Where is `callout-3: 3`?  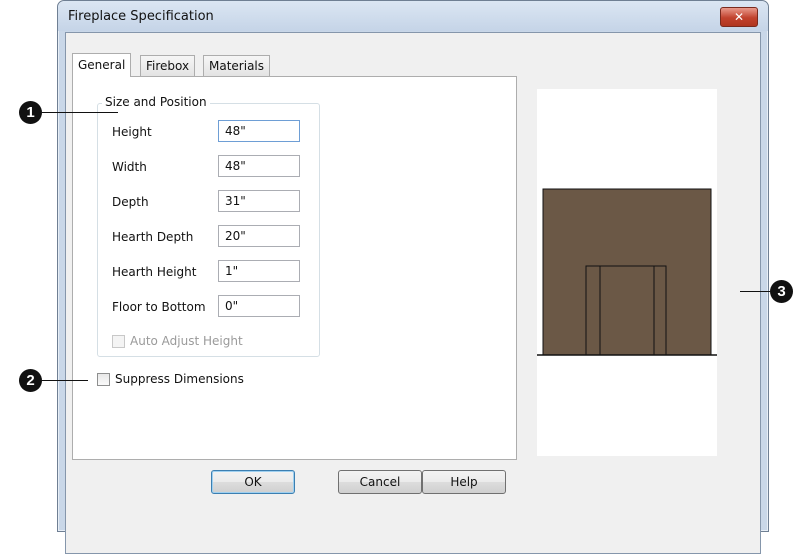 callout-3: 3 is located at coordinates (781, 291).